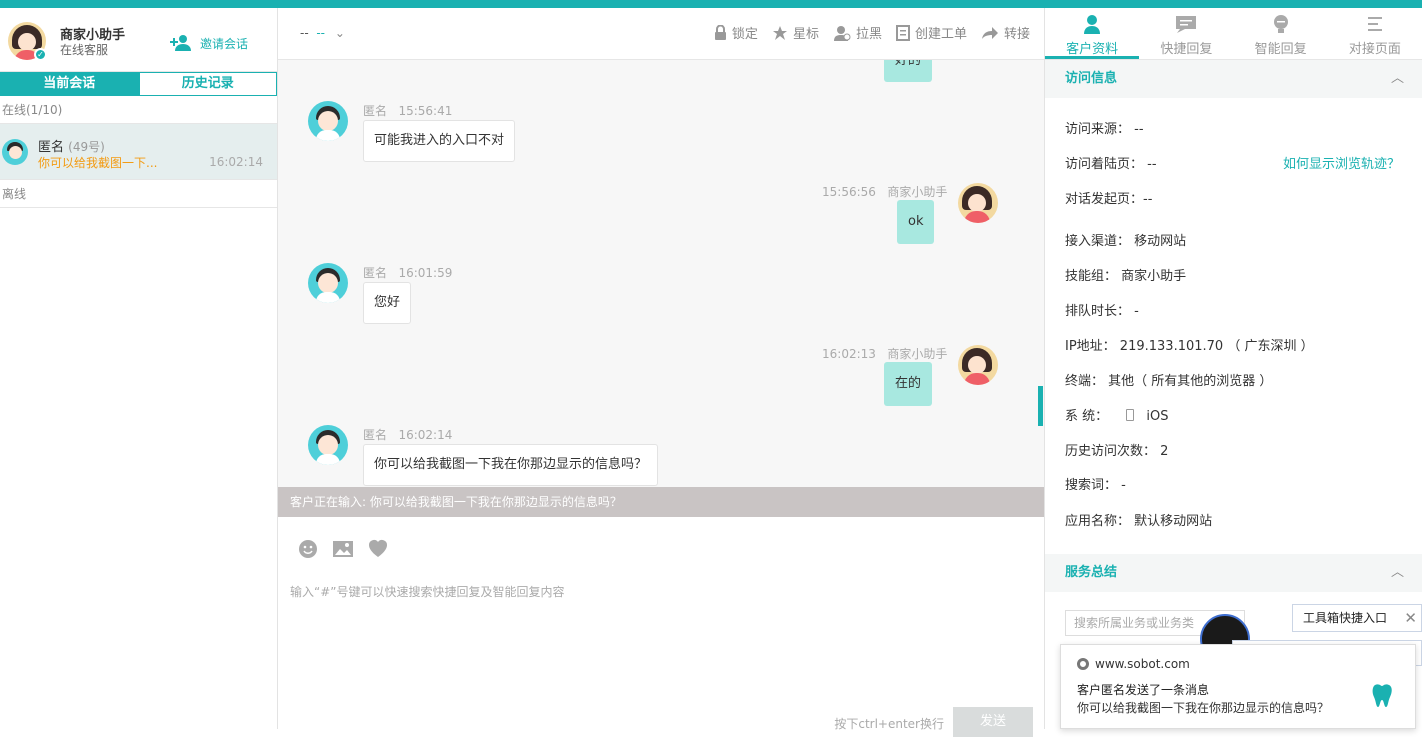 The width and height of the screenshot is (1422, 737). Describe the element at coordinates (908, 71) in the screenshot. I see `message-bubble: 好的` at that location.